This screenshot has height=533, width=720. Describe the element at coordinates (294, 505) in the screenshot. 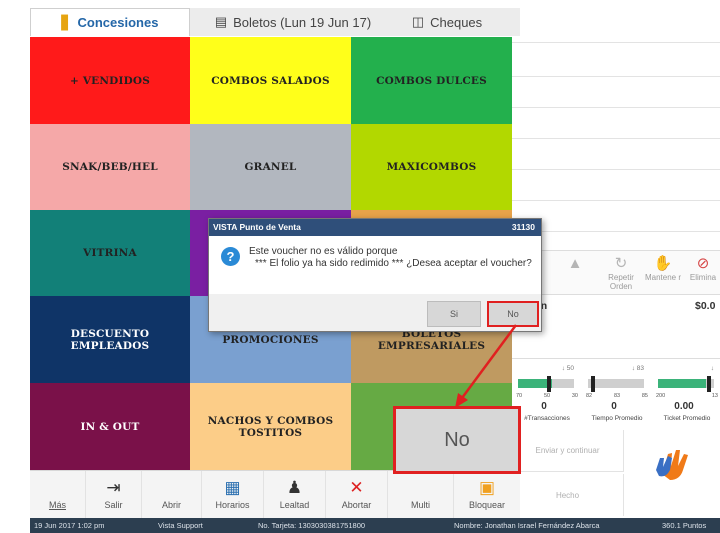

I see `toolbar-label: Lealtad` at that location.